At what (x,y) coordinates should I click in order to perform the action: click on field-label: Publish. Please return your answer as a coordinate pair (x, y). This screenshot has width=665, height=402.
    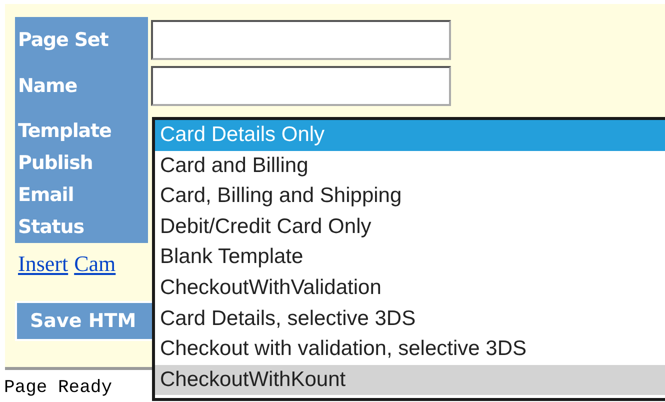
    Looking at the image, I should click on (56, 163).